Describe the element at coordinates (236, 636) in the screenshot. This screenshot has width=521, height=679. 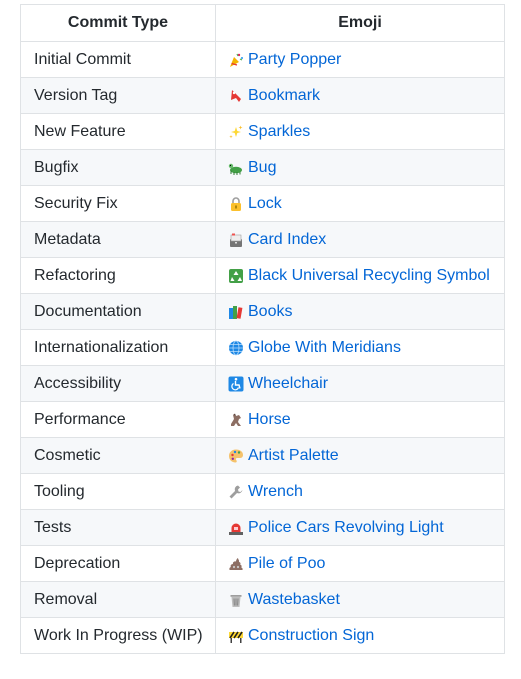
I see `construction-icon` at that location.